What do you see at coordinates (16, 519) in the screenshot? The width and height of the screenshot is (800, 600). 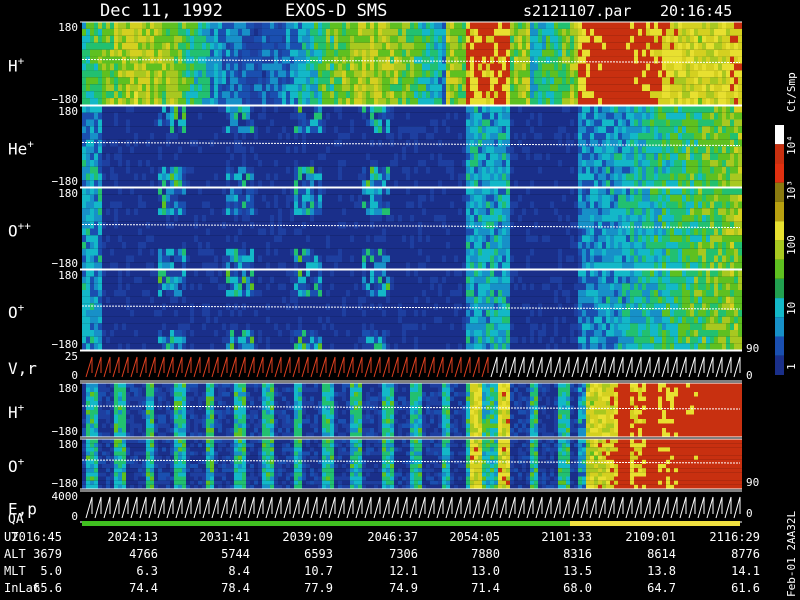 I see `qa-label: QA` at bounding box center [16, 519].